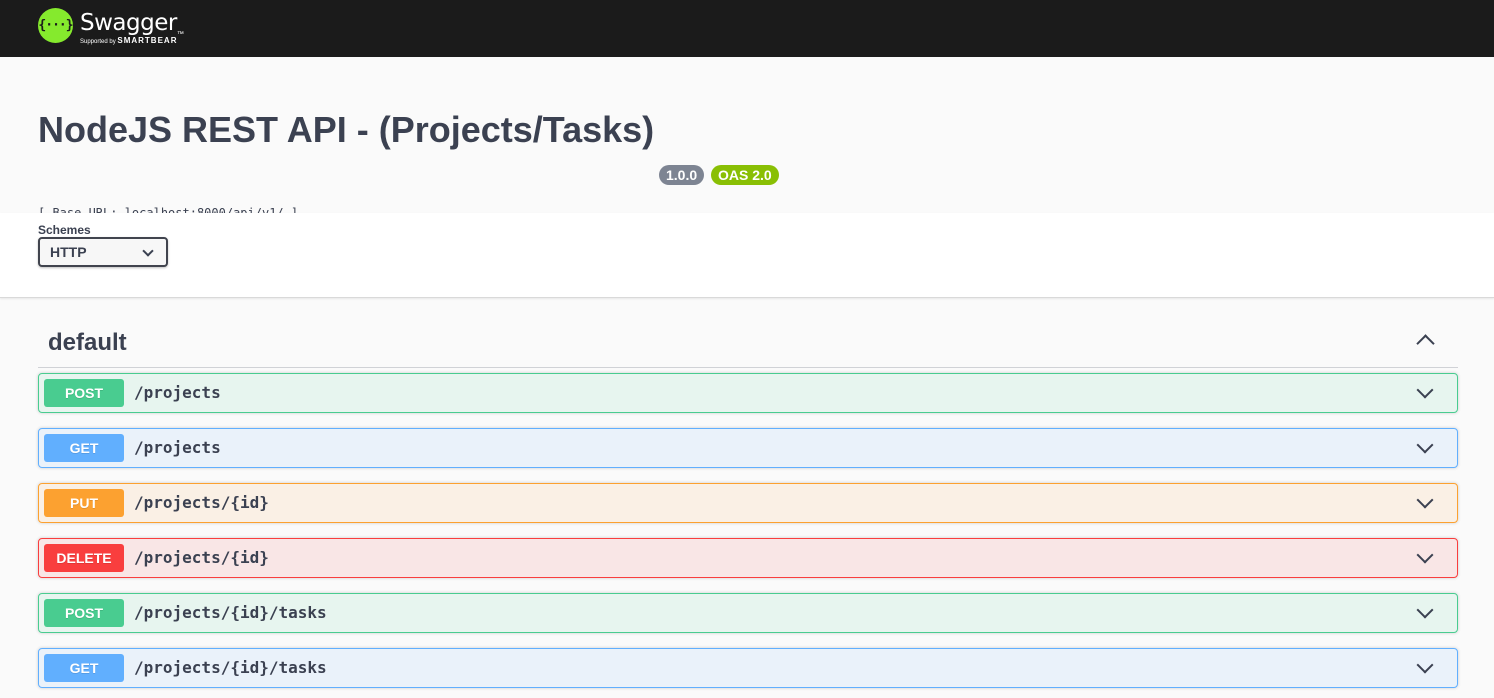 Image resolution: width=1494 pixels, height=698 pixels. What do you see at coordinates (745, 175) in the screenshot?
I see `oas-badge: OAS 2.0` at bounding box center [745, 175].